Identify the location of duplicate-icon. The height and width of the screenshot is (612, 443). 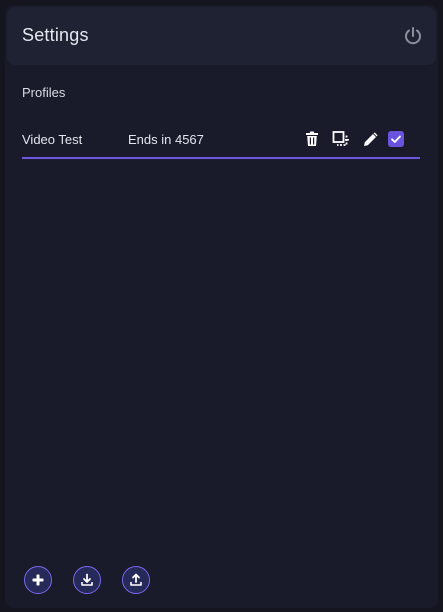
(341, 139).